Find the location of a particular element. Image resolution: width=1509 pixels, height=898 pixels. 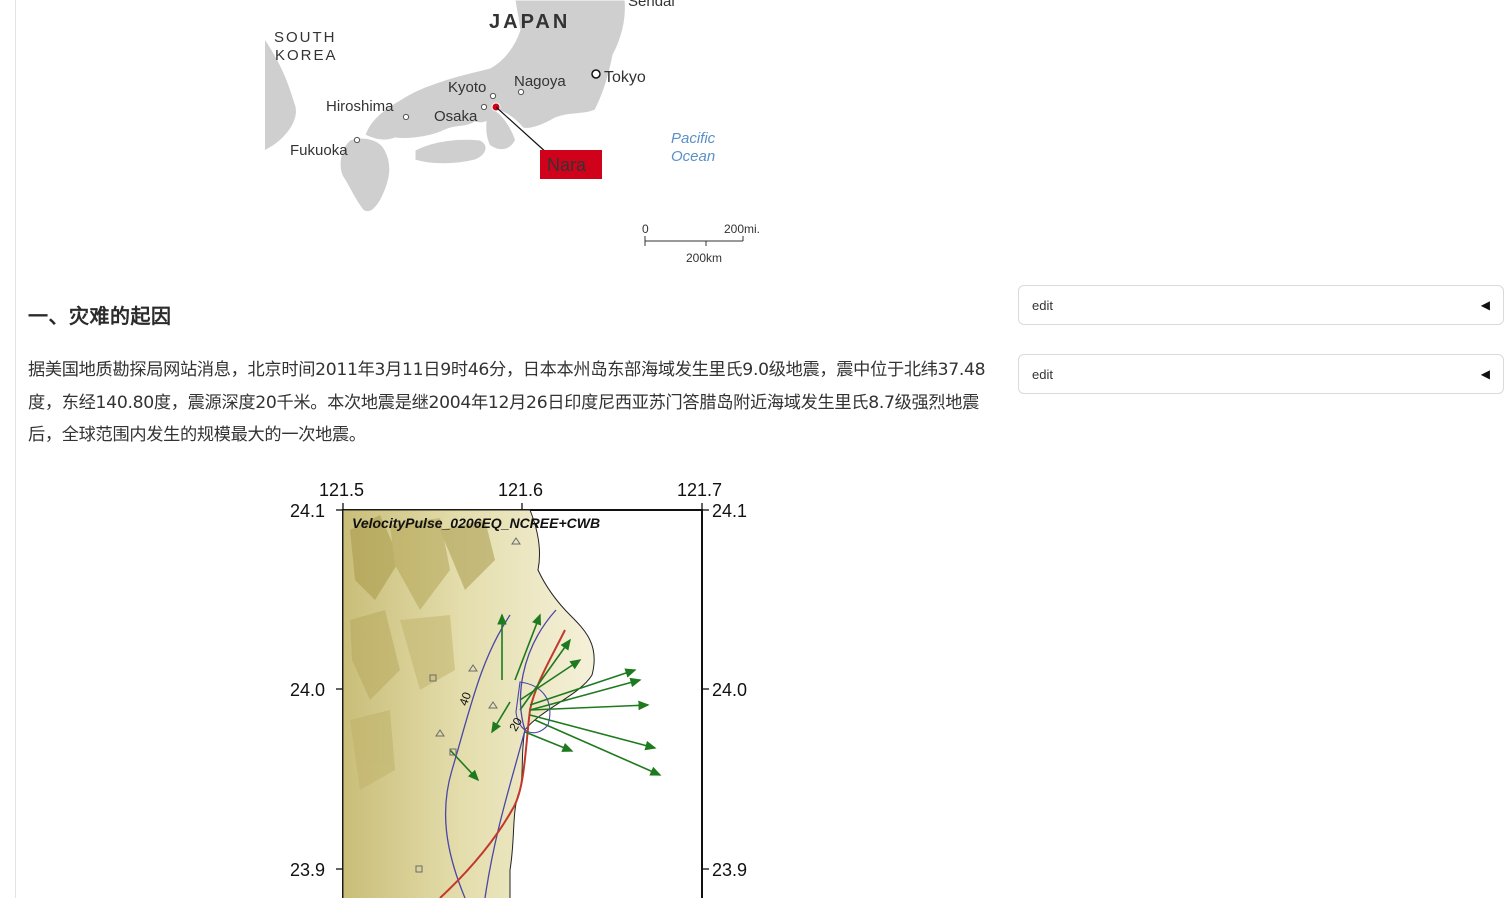

y-tick-left-23-9: 23.9 is located at coordinates (307, 870).